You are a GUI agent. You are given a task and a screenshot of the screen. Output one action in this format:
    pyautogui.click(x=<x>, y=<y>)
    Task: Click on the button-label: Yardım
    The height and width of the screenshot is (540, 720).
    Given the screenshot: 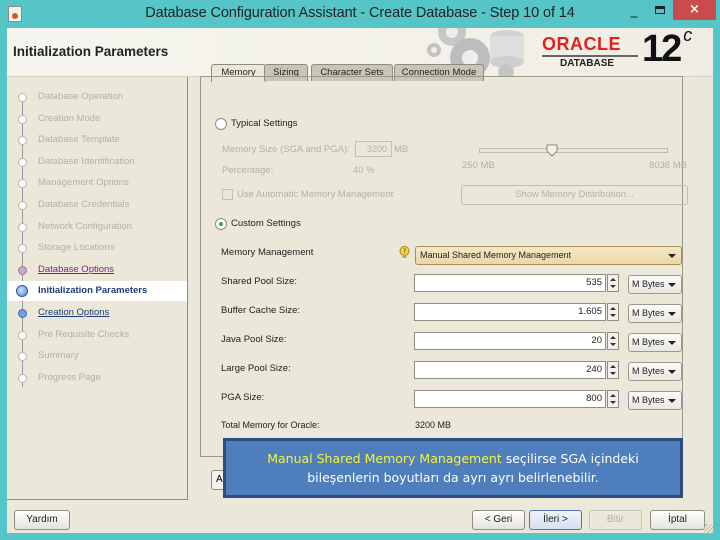 What is the action you would take?
    pyautogui.click(x=42, y=519)
    